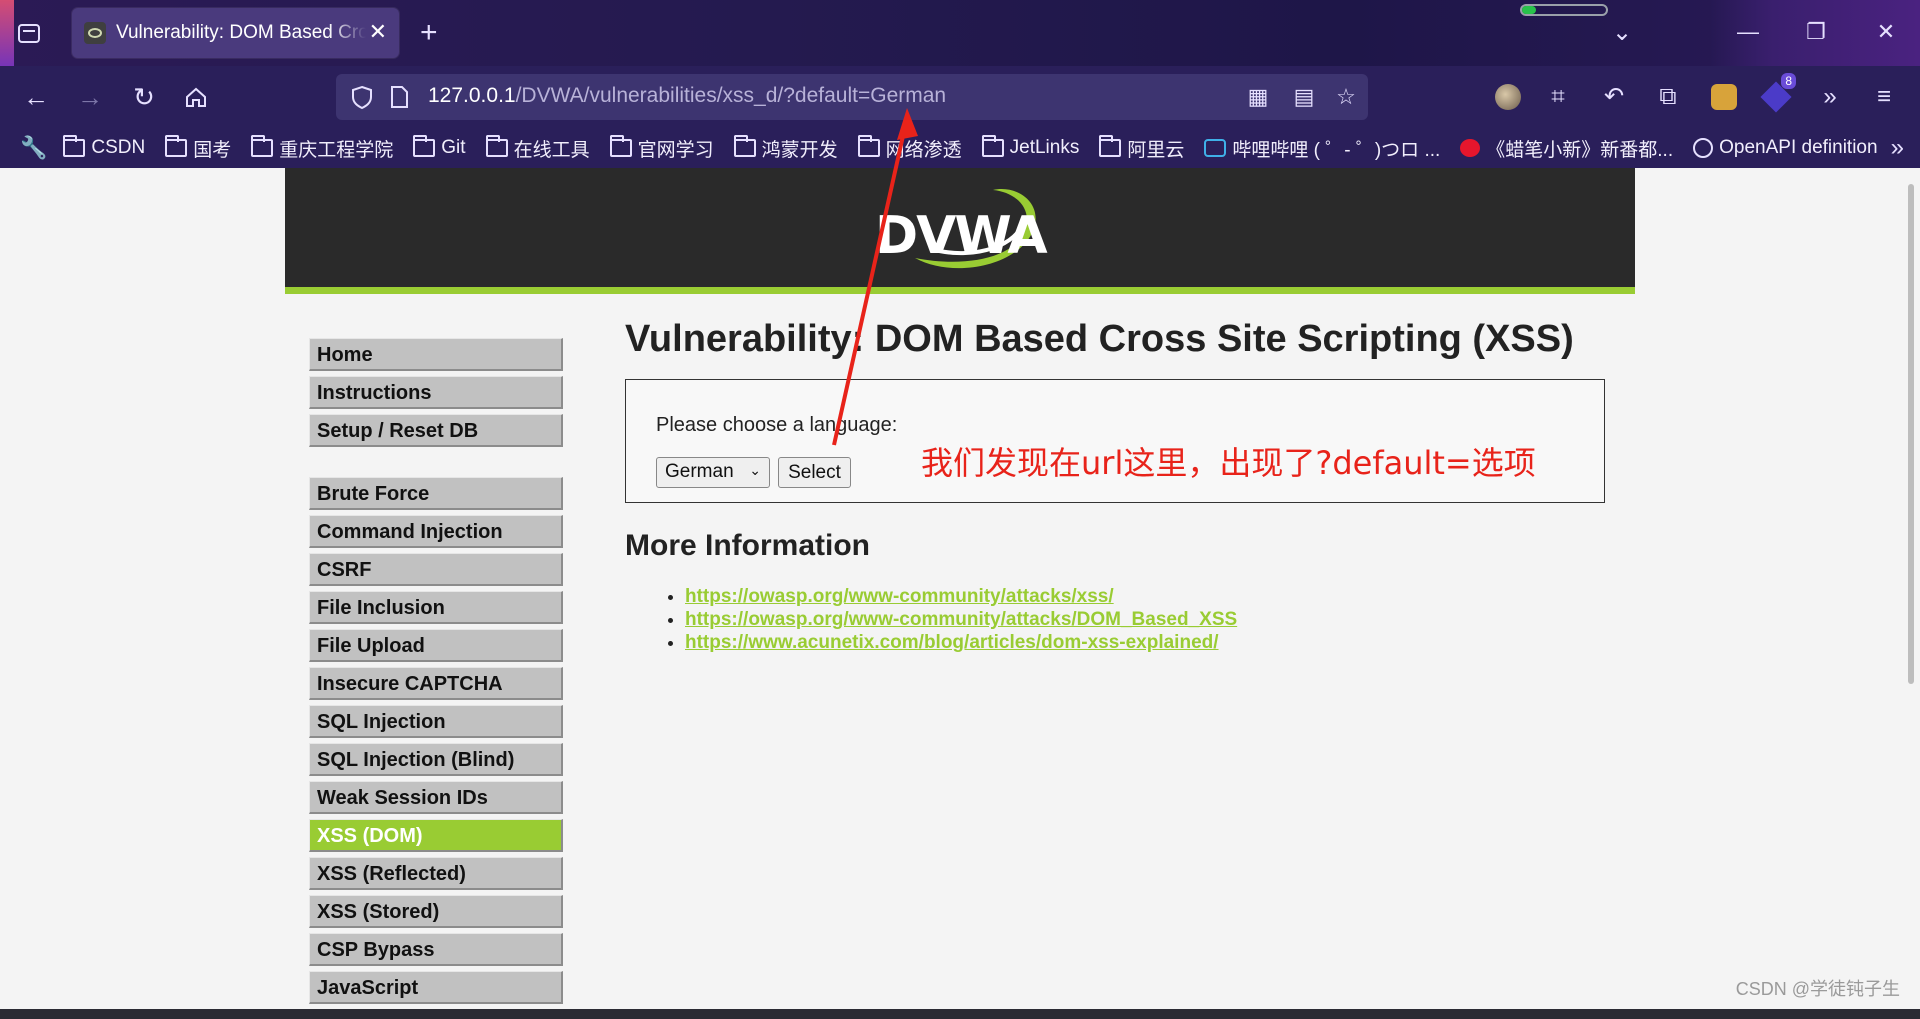 This screenshot has width=1920, height=1019. Describe the element at coordinates (378, 32) in the screenshot. I see `close-tab-icon: ✕` at that location.